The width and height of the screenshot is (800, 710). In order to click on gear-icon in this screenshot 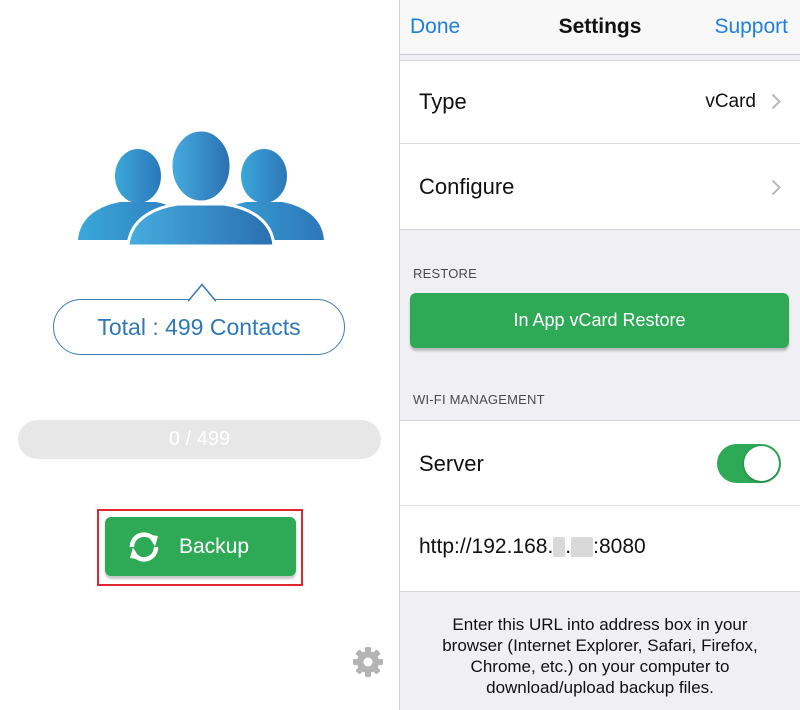, I will do `click(368, 662)`.